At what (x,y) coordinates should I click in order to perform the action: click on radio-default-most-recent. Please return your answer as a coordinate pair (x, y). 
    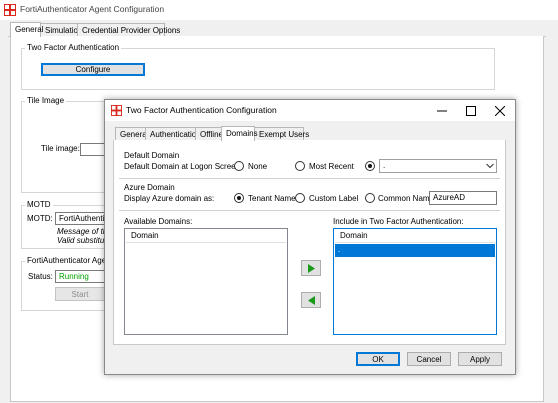
    Looking at the image, I should click on (300, 166).